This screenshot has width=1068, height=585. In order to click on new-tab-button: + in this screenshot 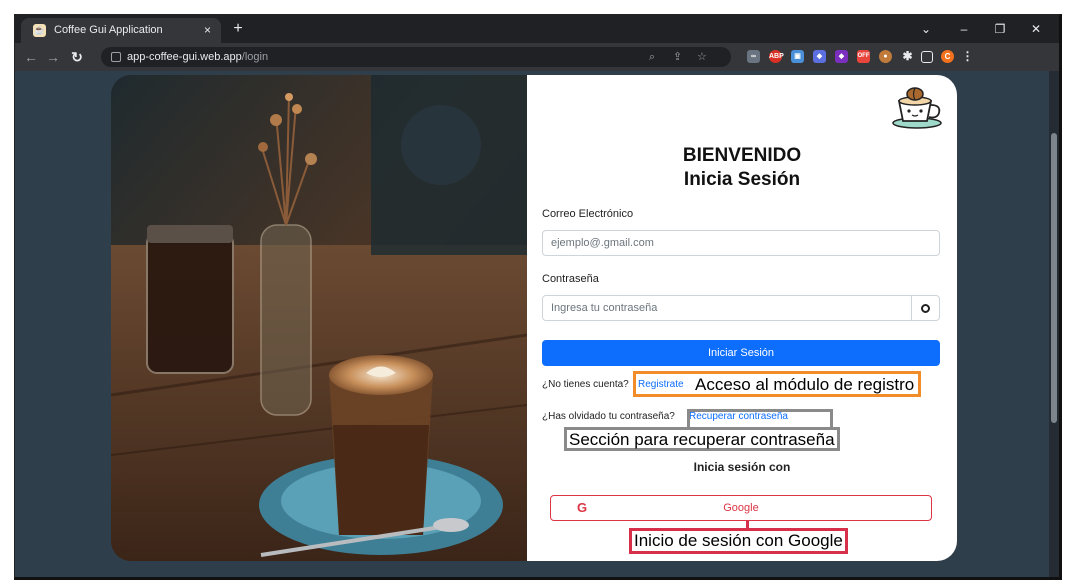, I will do `click(238, 29)`.